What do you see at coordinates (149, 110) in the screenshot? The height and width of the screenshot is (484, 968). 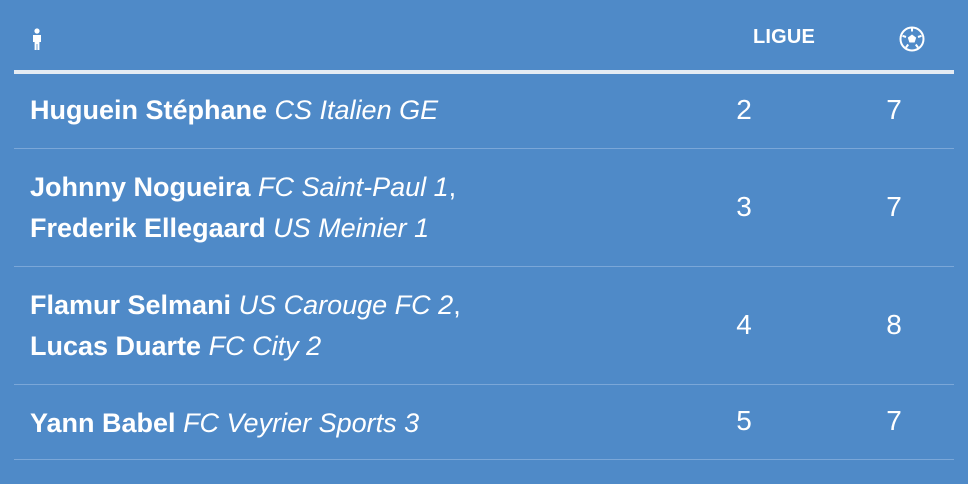 I see `player-name: Huguein Stéphane` at bounding box center [149, 110].